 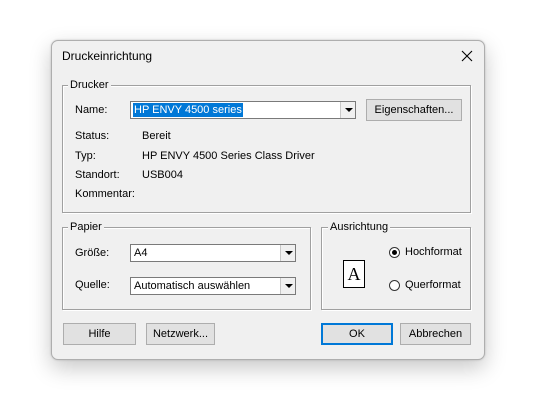 What do you see at coordinates (186, 268) in the screenshot?
I see `paper-group` at bounding box center [186, 268].